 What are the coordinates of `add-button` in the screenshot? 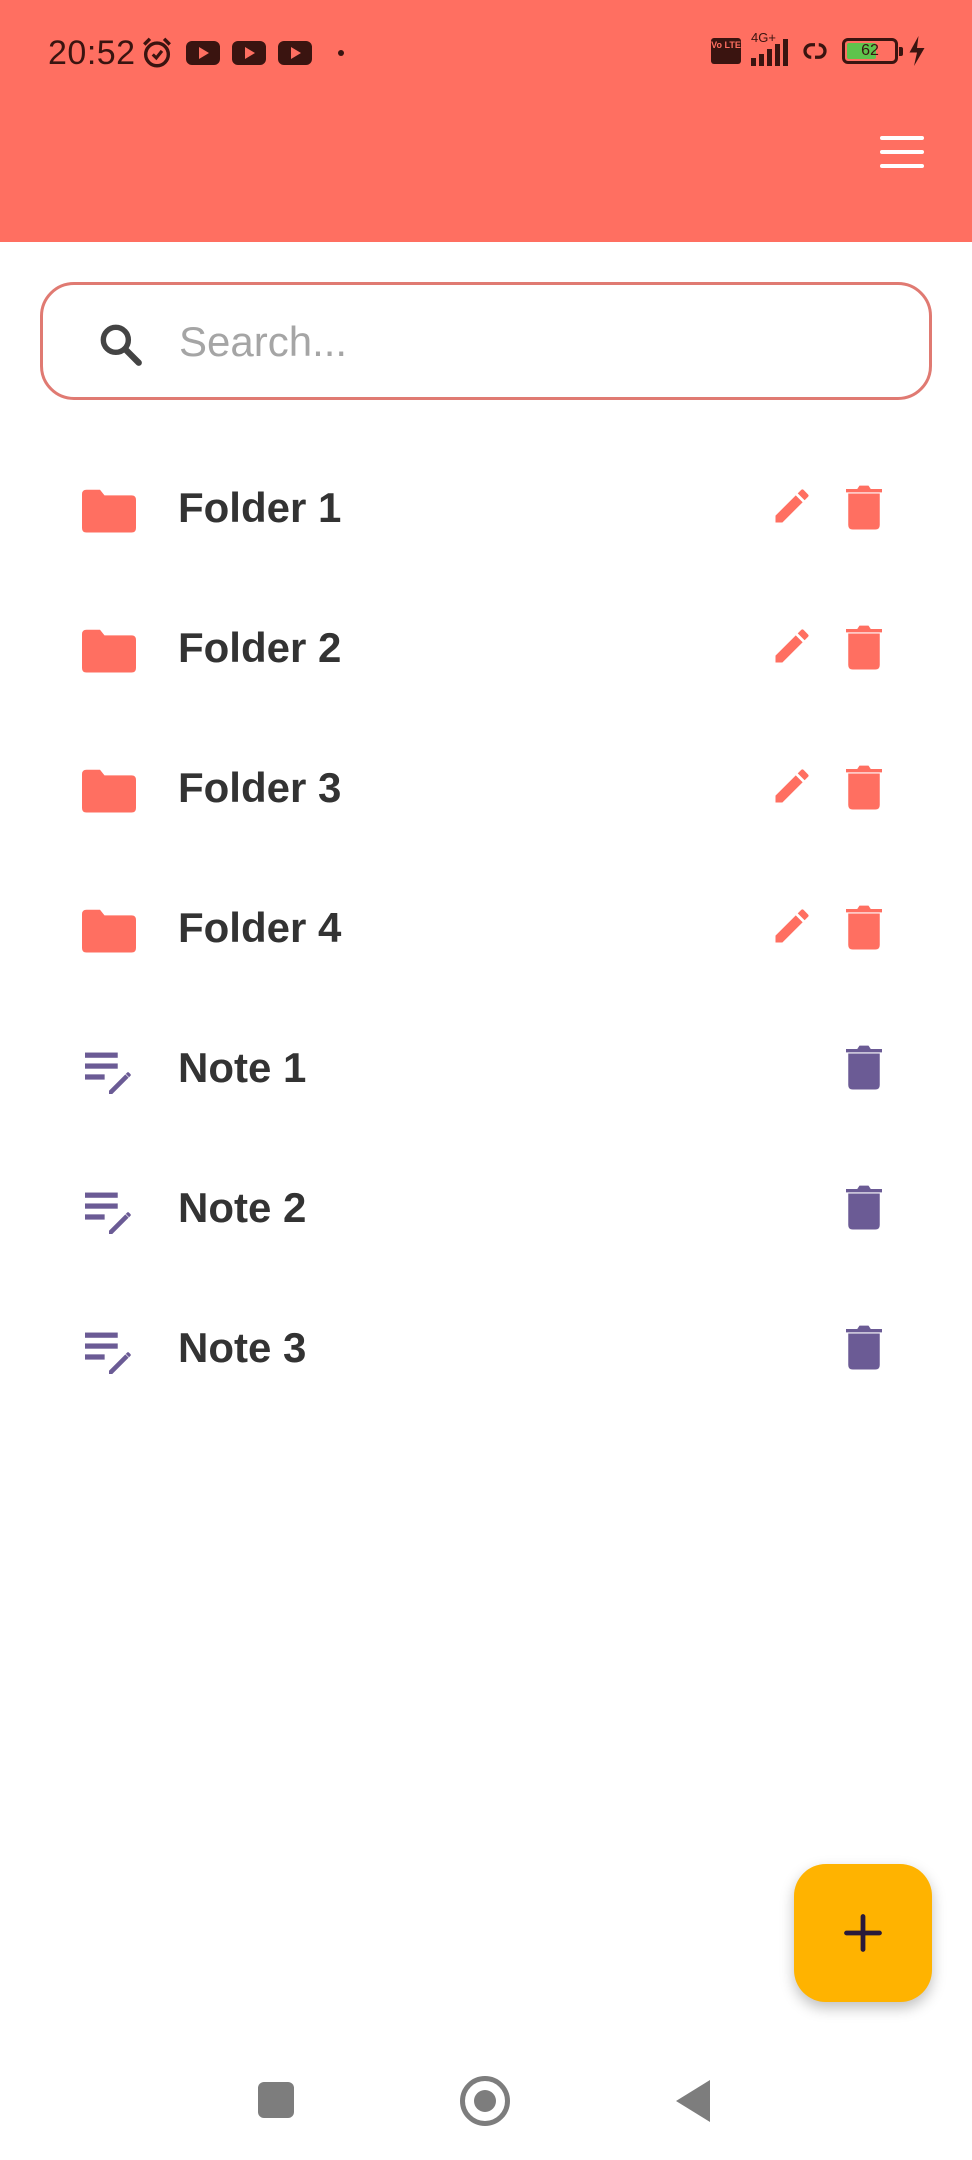 It's located at (863, 1933).